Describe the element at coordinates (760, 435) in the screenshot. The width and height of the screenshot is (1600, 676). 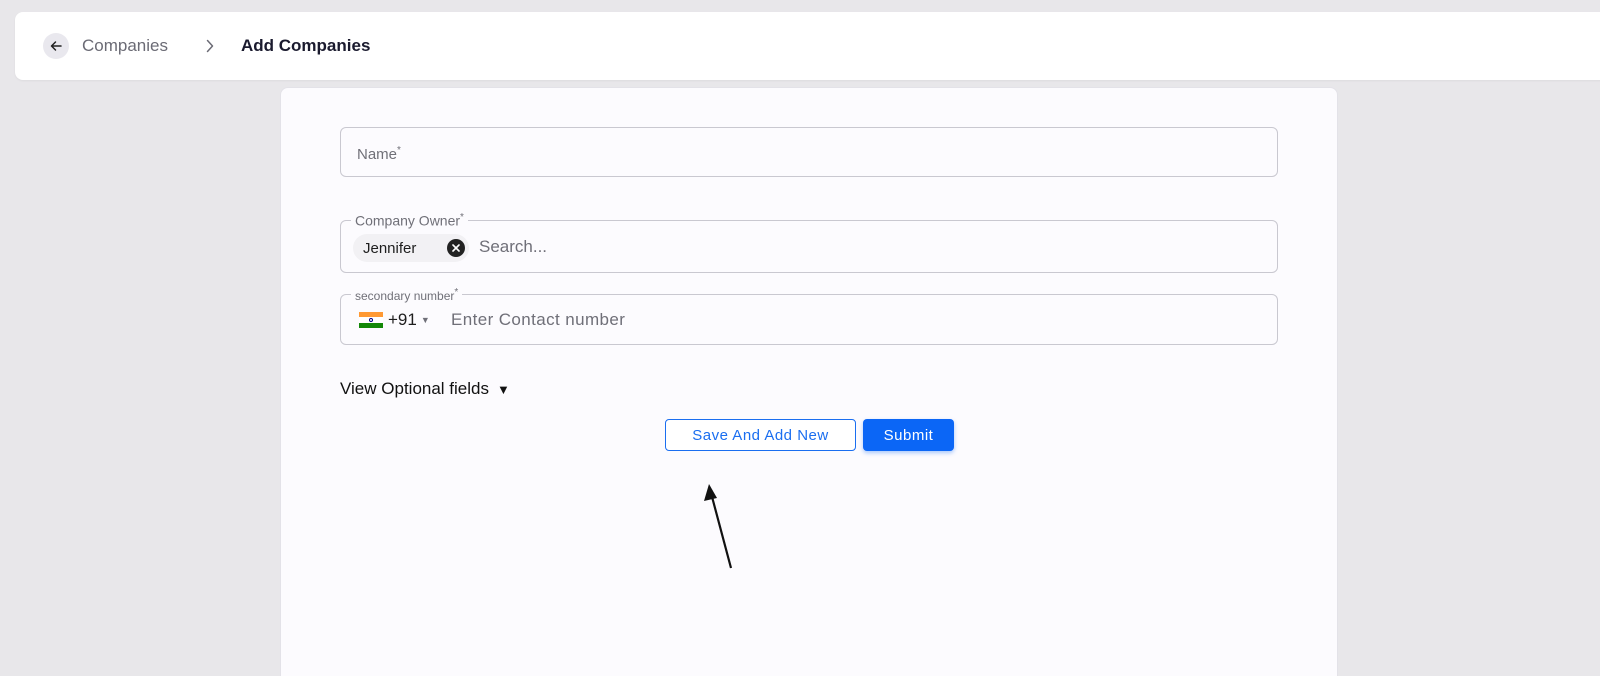
I see `save-and-add-new-button: Save And Add New` at that location.